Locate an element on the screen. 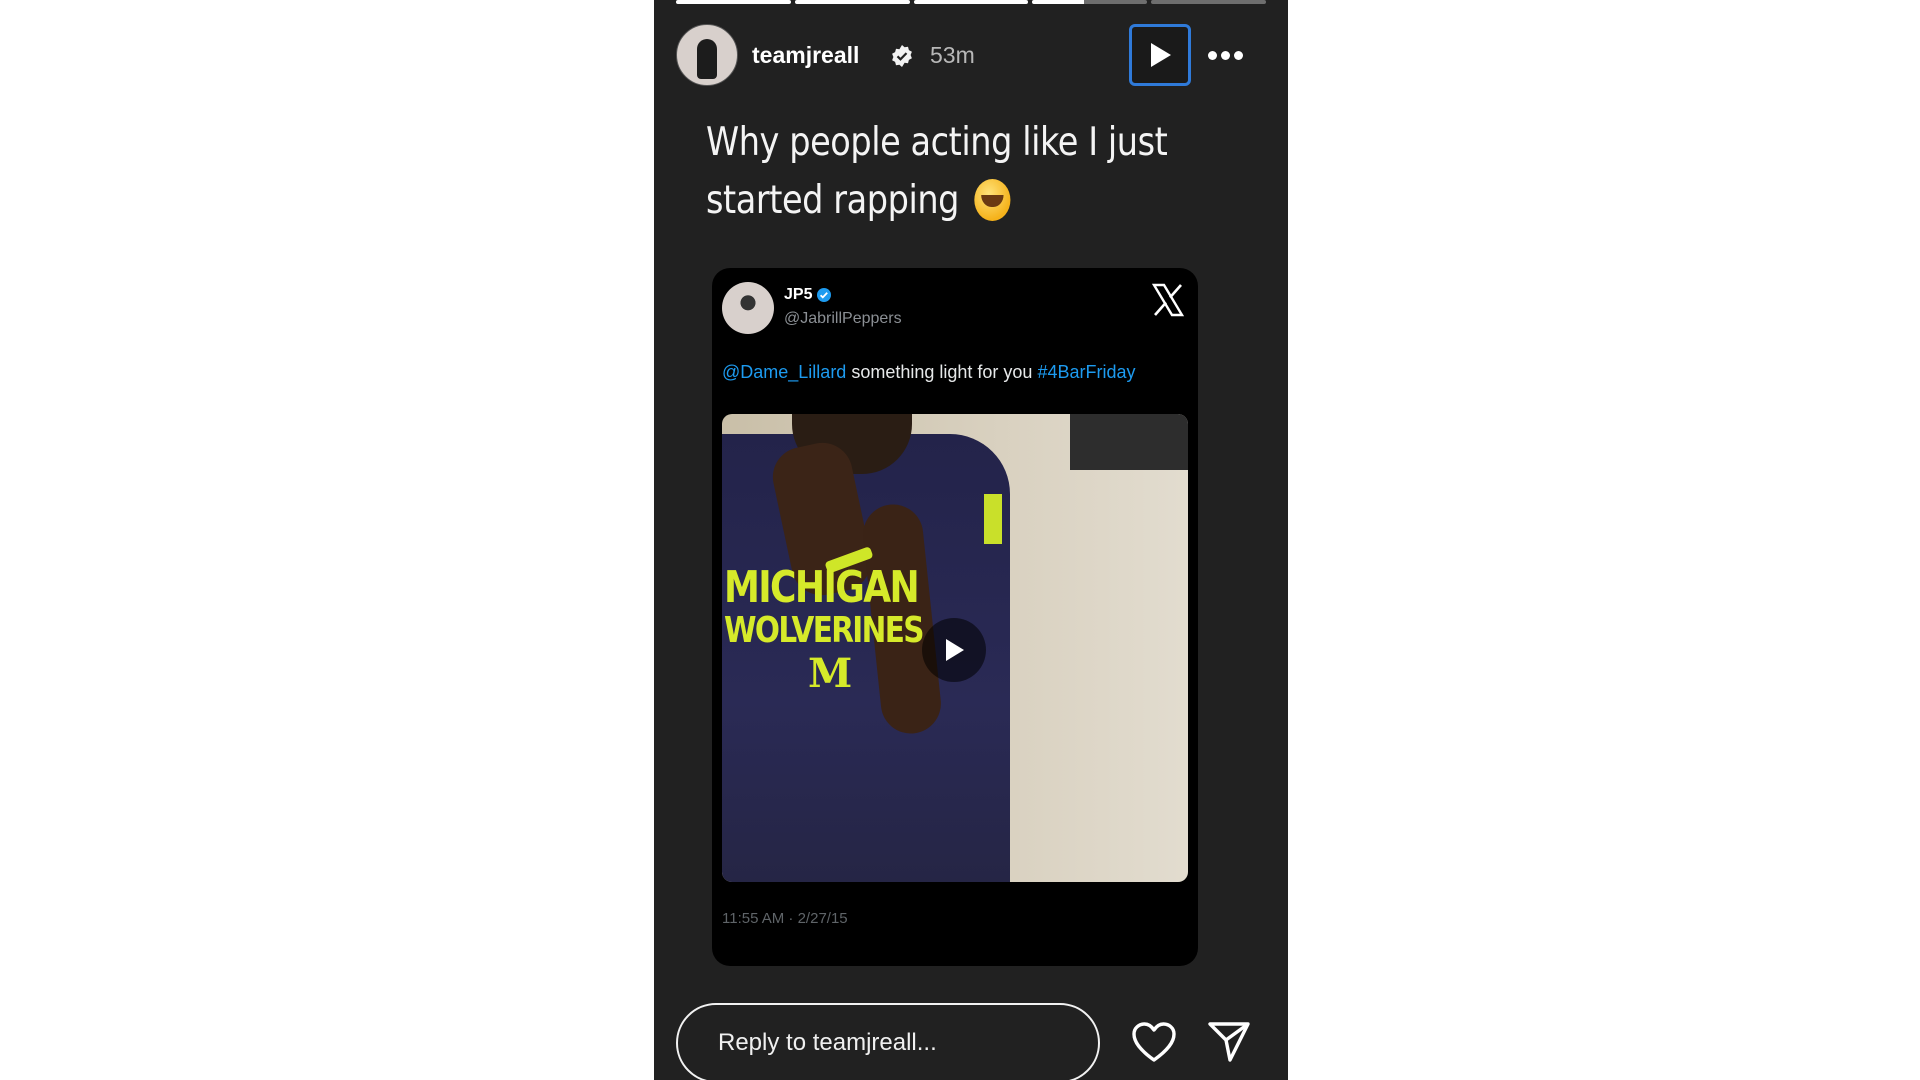 This screenshot has height=1080, width=1920. tweet-video: MICHIGAN WOLVERINES M is located at coordinates (955, 648).